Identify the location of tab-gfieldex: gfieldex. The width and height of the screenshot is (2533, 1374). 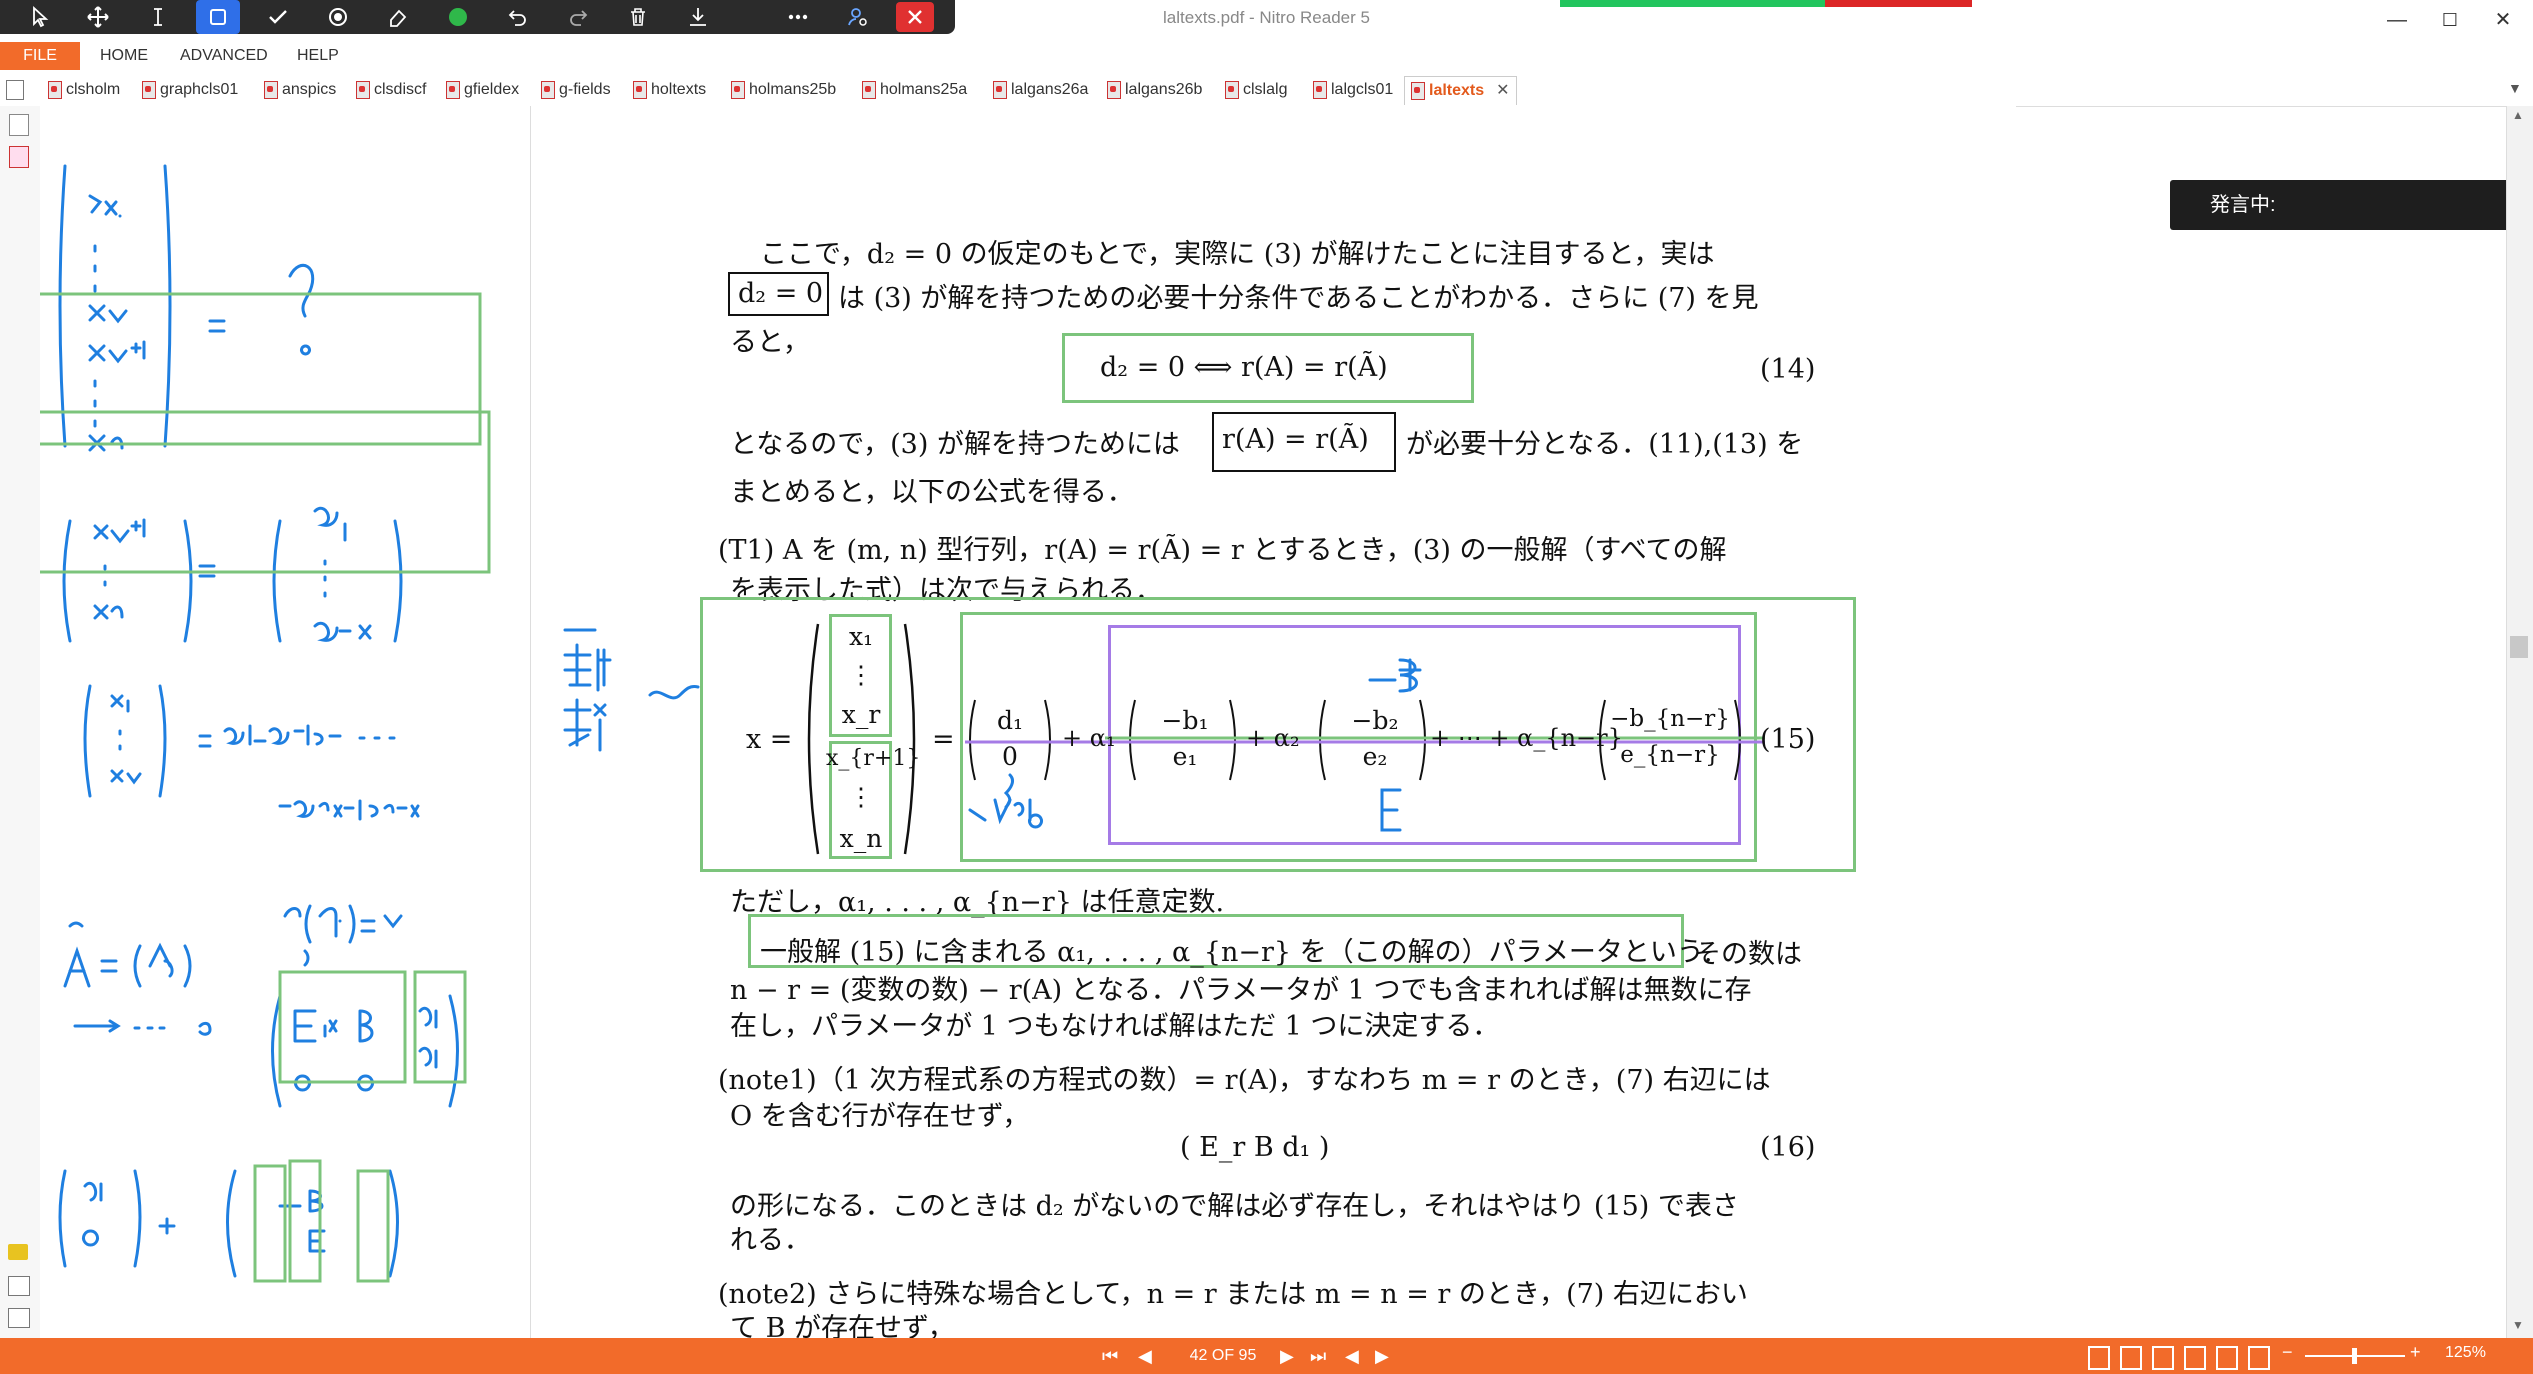
(482, 90).